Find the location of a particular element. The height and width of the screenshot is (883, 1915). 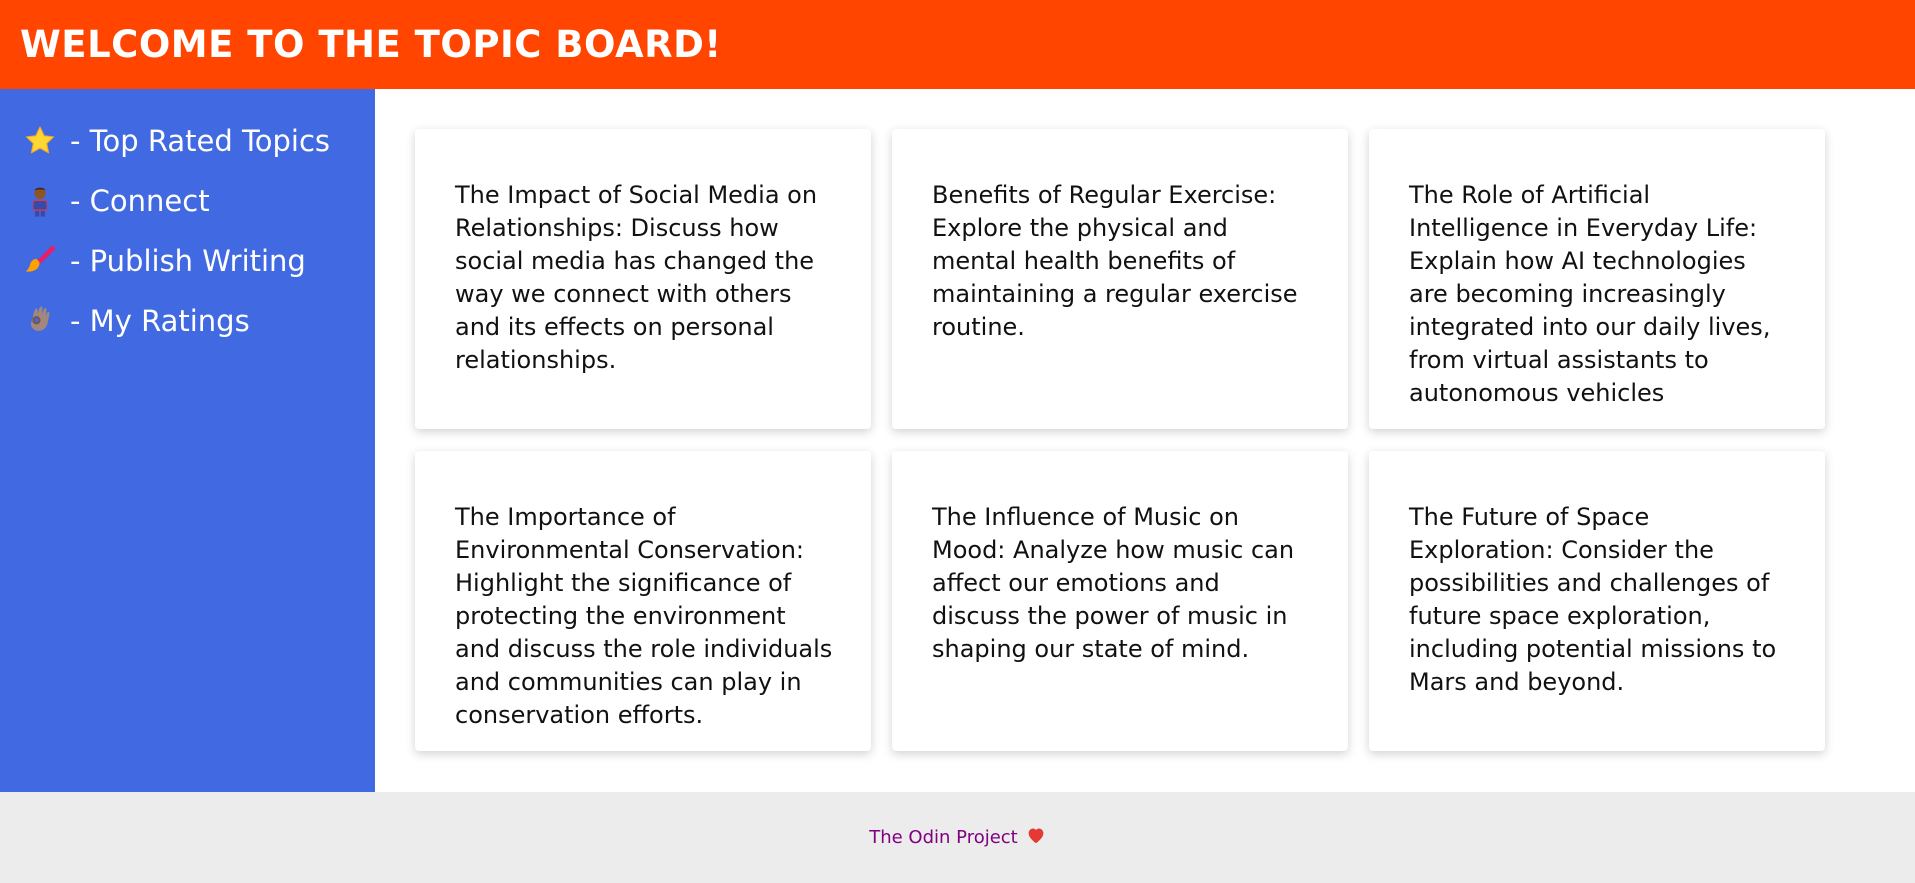

sidebar-item-connect: - Connect is located at coordinates (198, 201).